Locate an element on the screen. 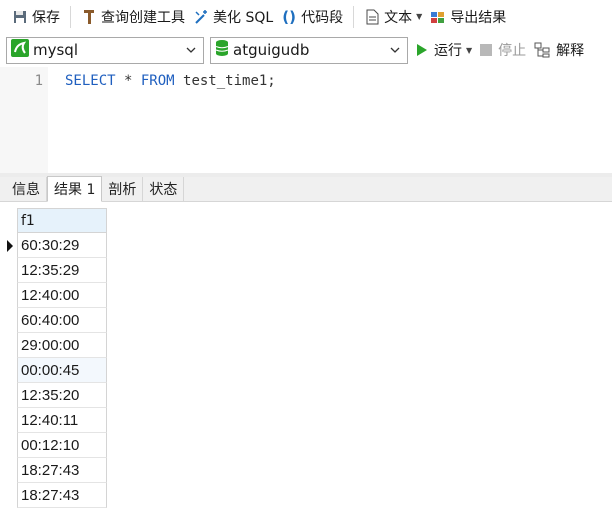 The image size is (612, 518). query-builder-button: 查询创建工具 is located at coordinates (133, 17).